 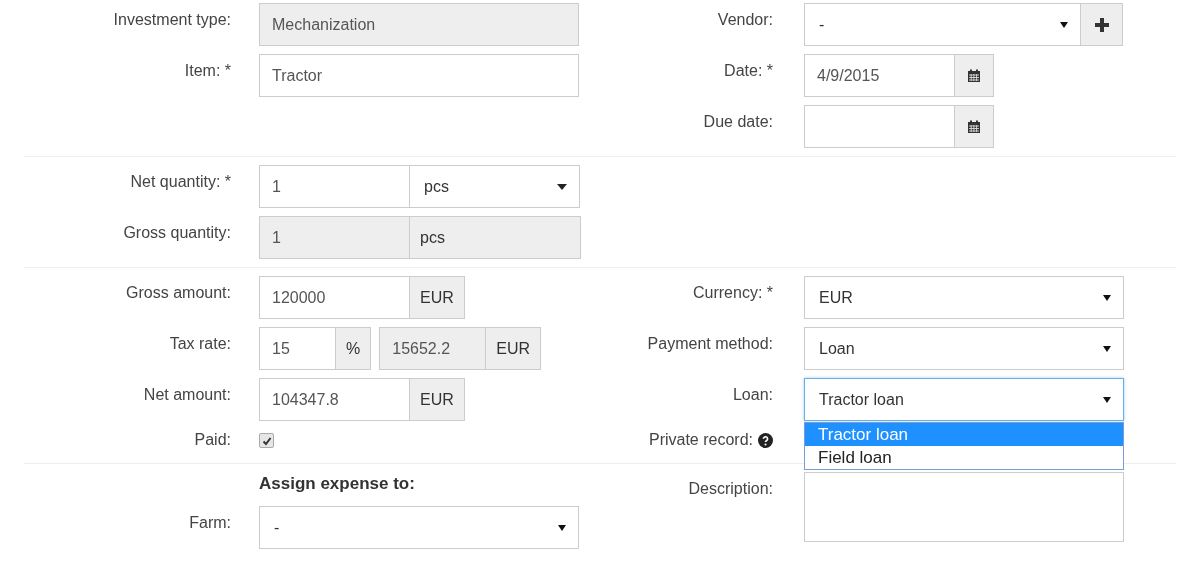 I want to click on field-label: Payment method:, so click(x=710, y=344).